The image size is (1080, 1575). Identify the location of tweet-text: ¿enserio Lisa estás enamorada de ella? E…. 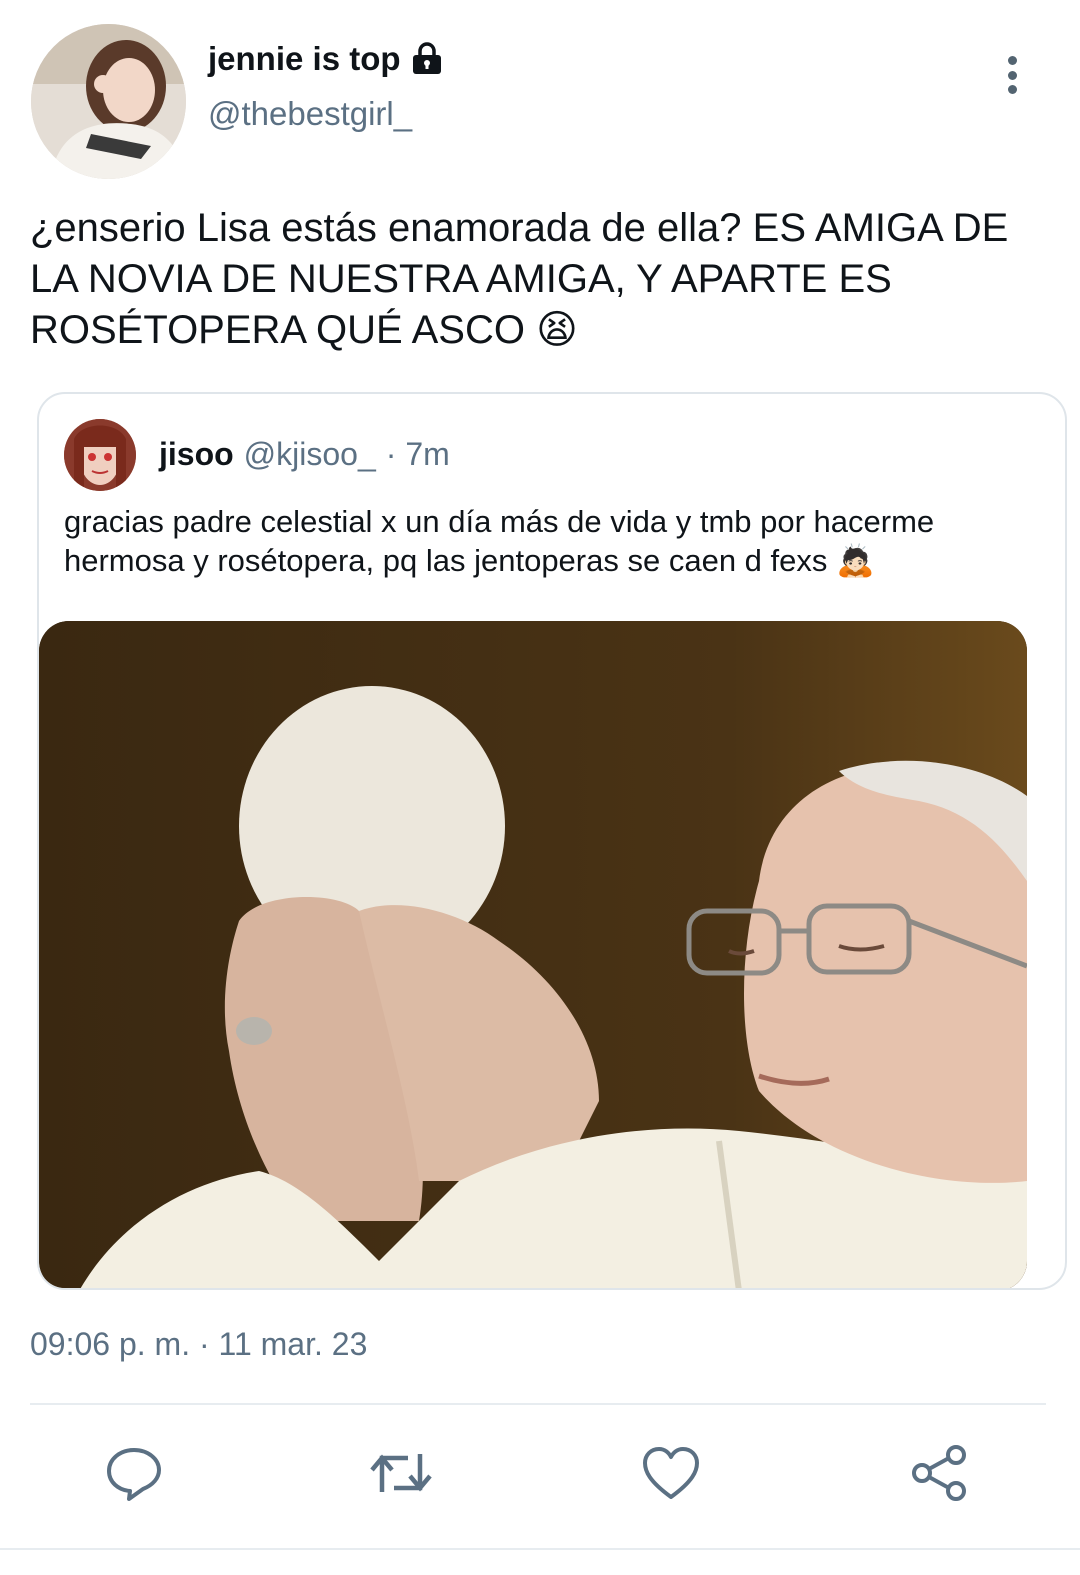
(519, 279).